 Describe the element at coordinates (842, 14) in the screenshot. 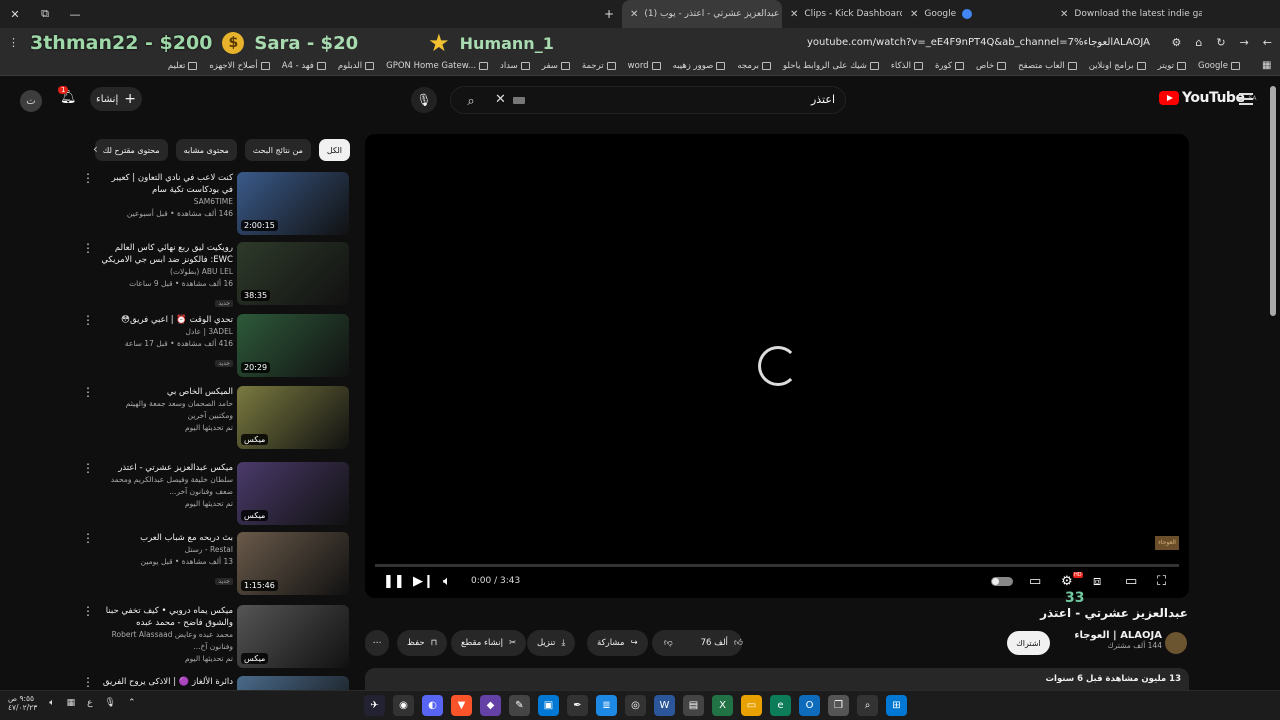

I see `browser-tab-2: ✕ Clips - Kick Dashboard` at that location.